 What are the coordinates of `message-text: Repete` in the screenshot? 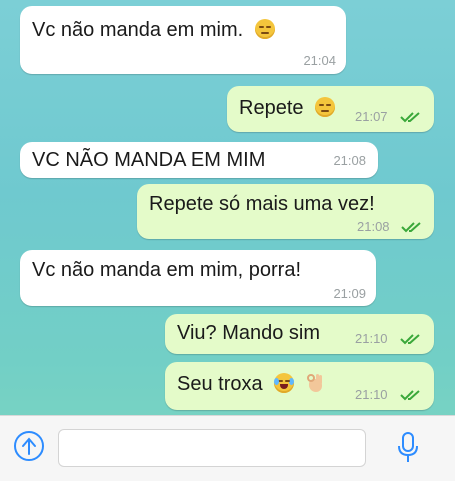 It's located at (271, 108).